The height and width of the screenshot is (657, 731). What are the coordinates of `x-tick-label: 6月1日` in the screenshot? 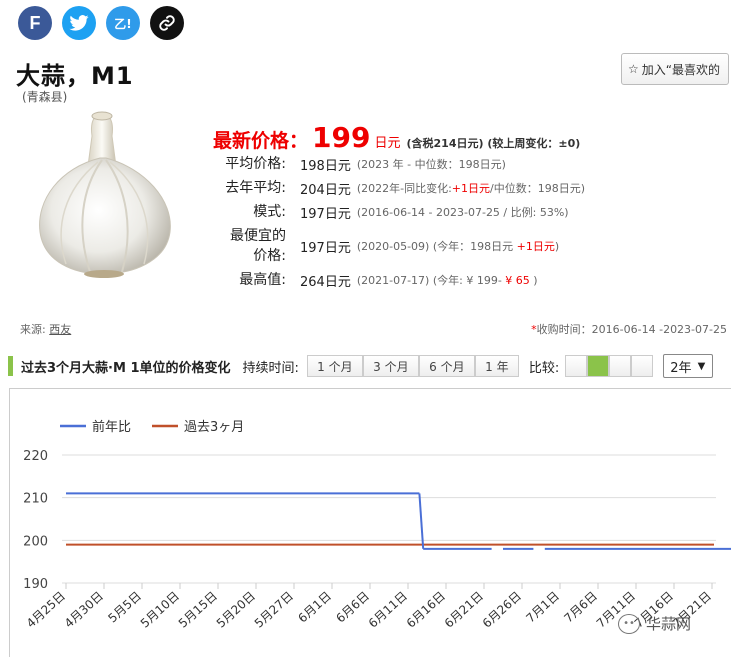 It's located at (314, 607).